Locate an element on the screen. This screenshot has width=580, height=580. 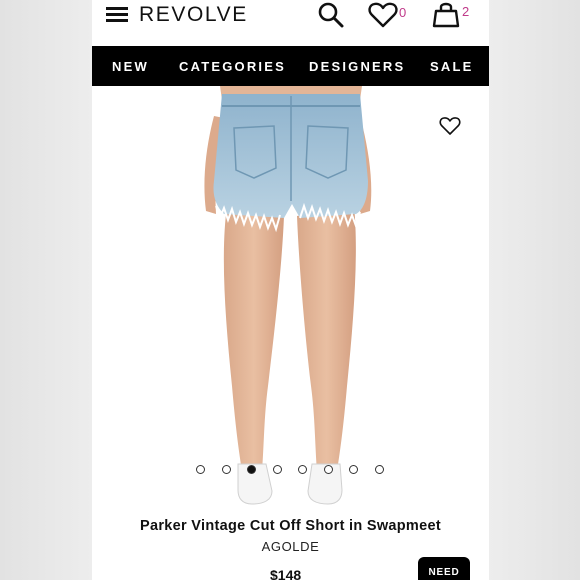
main-navigation: NEW CATEGORIES DESIGNERS SALE is located at coordinates (290, 66).